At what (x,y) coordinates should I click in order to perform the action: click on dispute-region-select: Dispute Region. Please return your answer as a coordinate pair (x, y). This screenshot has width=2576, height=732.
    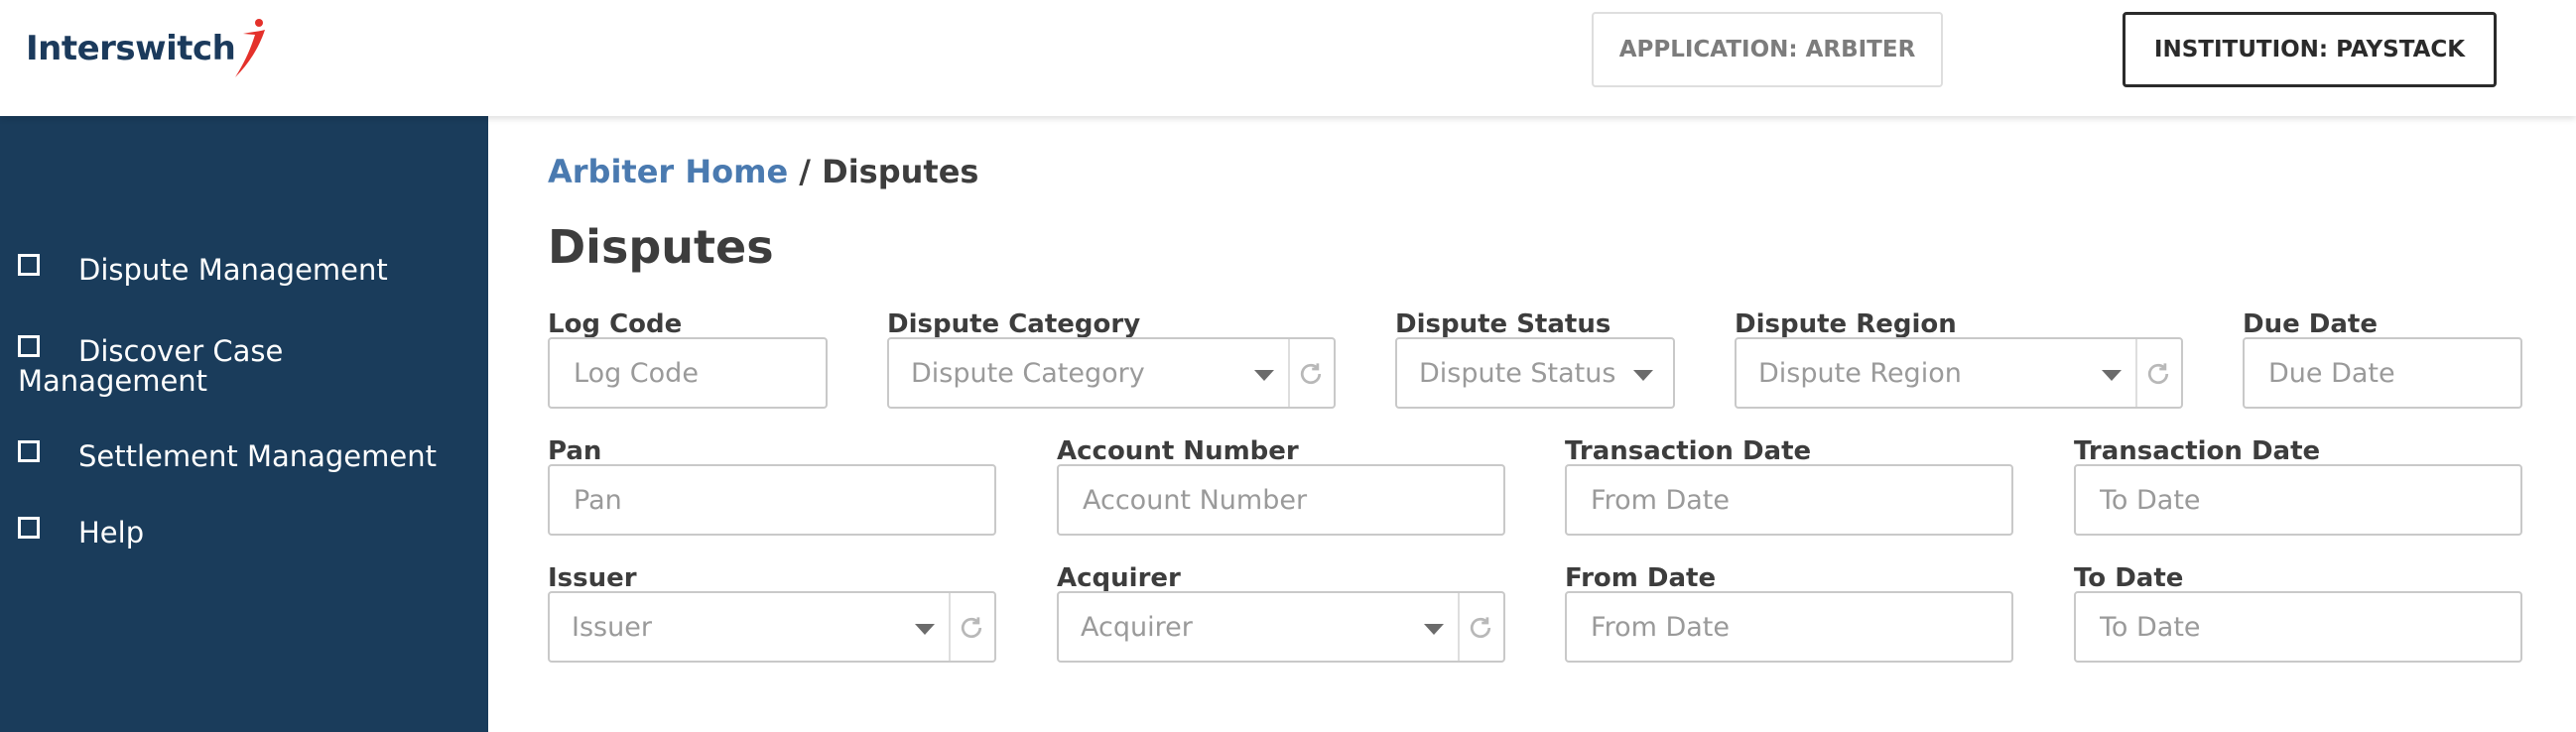
    Looking at the image, I should click on (1959, 373).